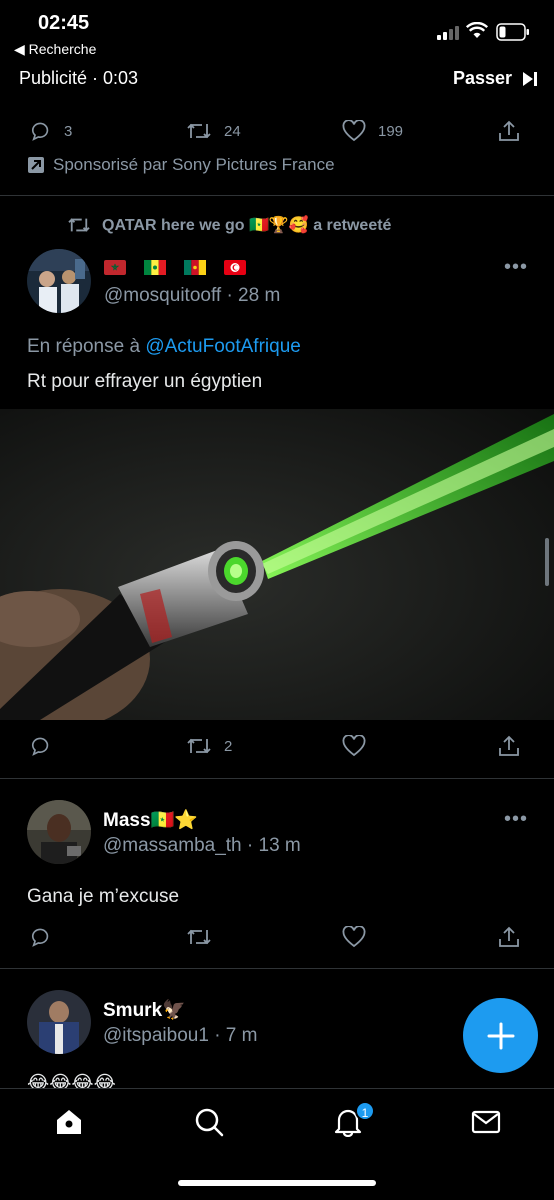  Describe the element at coordinates (235, 267) in the screenshot. I see `tunisia-flag-icon` at that location.